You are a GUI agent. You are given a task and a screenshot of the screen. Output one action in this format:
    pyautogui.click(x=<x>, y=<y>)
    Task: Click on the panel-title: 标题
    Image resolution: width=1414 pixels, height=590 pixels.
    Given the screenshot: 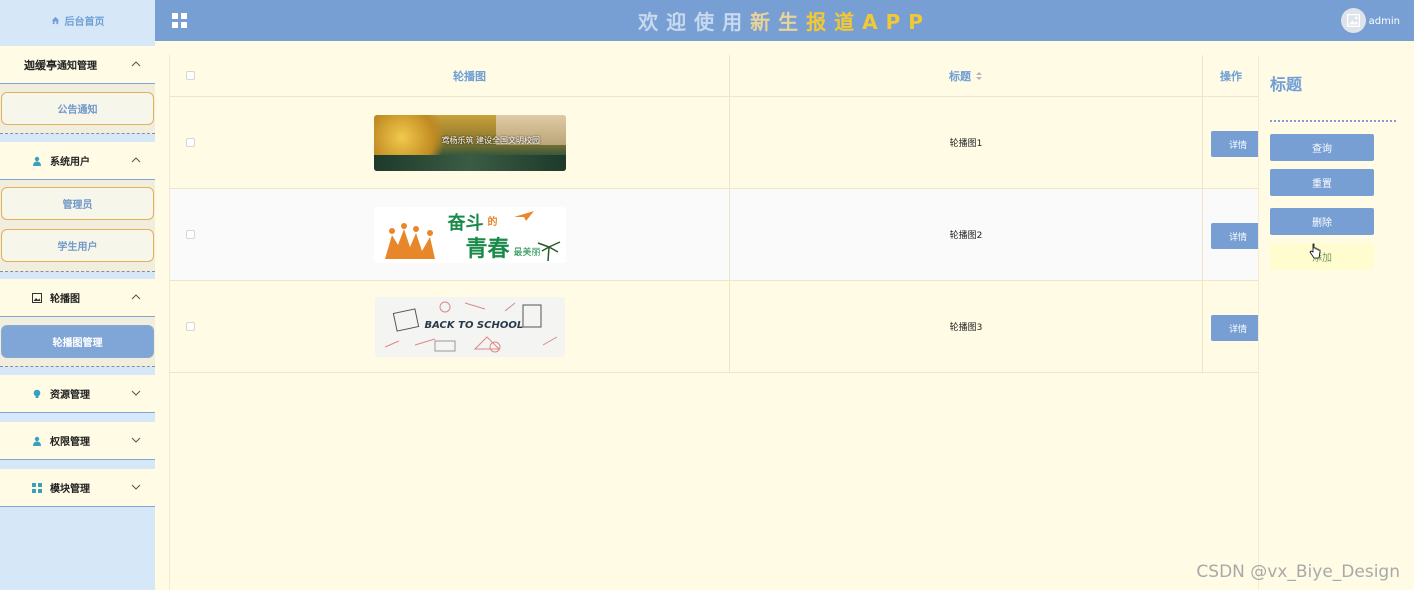 What is the action you would take?
    pyautogui.click(x=1286, y=84)
    